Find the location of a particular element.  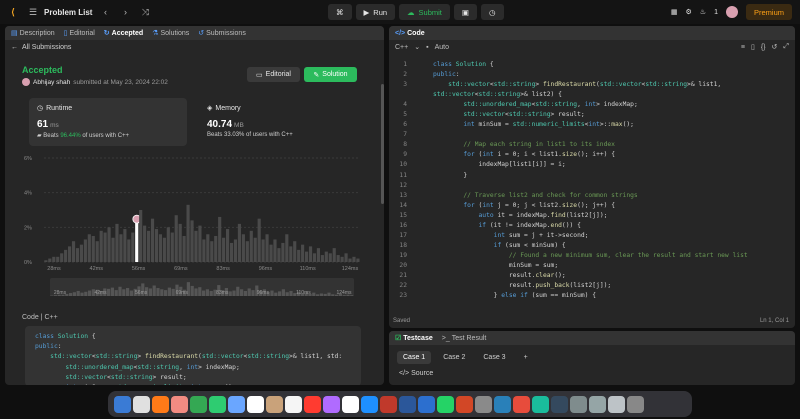

word-icon is located at coordinates (407, 404).